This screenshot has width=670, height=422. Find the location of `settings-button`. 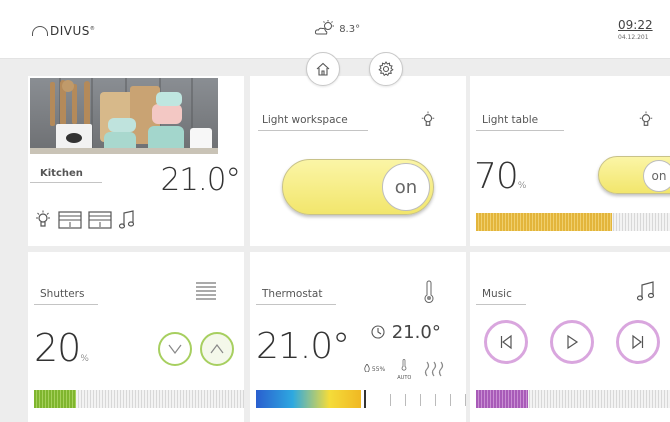

settings-button is located at coordinates (386, 69).